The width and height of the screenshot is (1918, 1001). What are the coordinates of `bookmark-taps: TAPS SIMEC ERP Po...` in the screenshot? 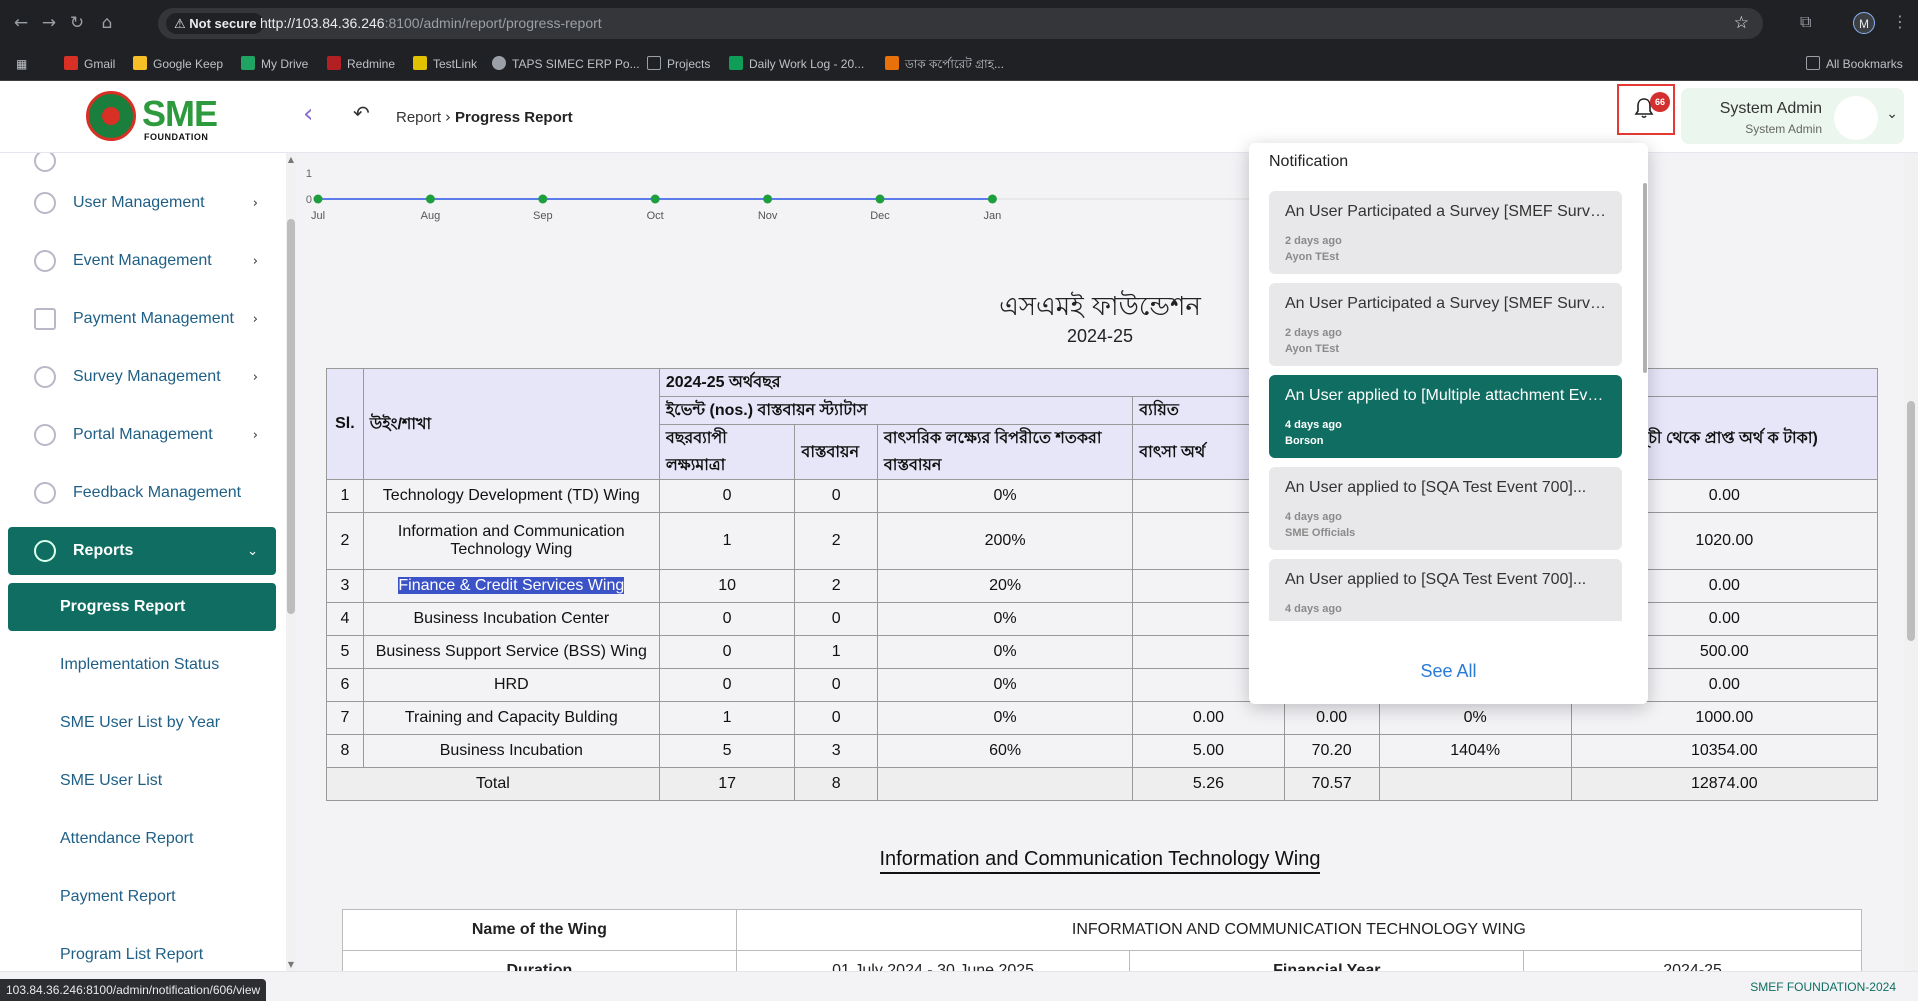 It's located at (566, 64).